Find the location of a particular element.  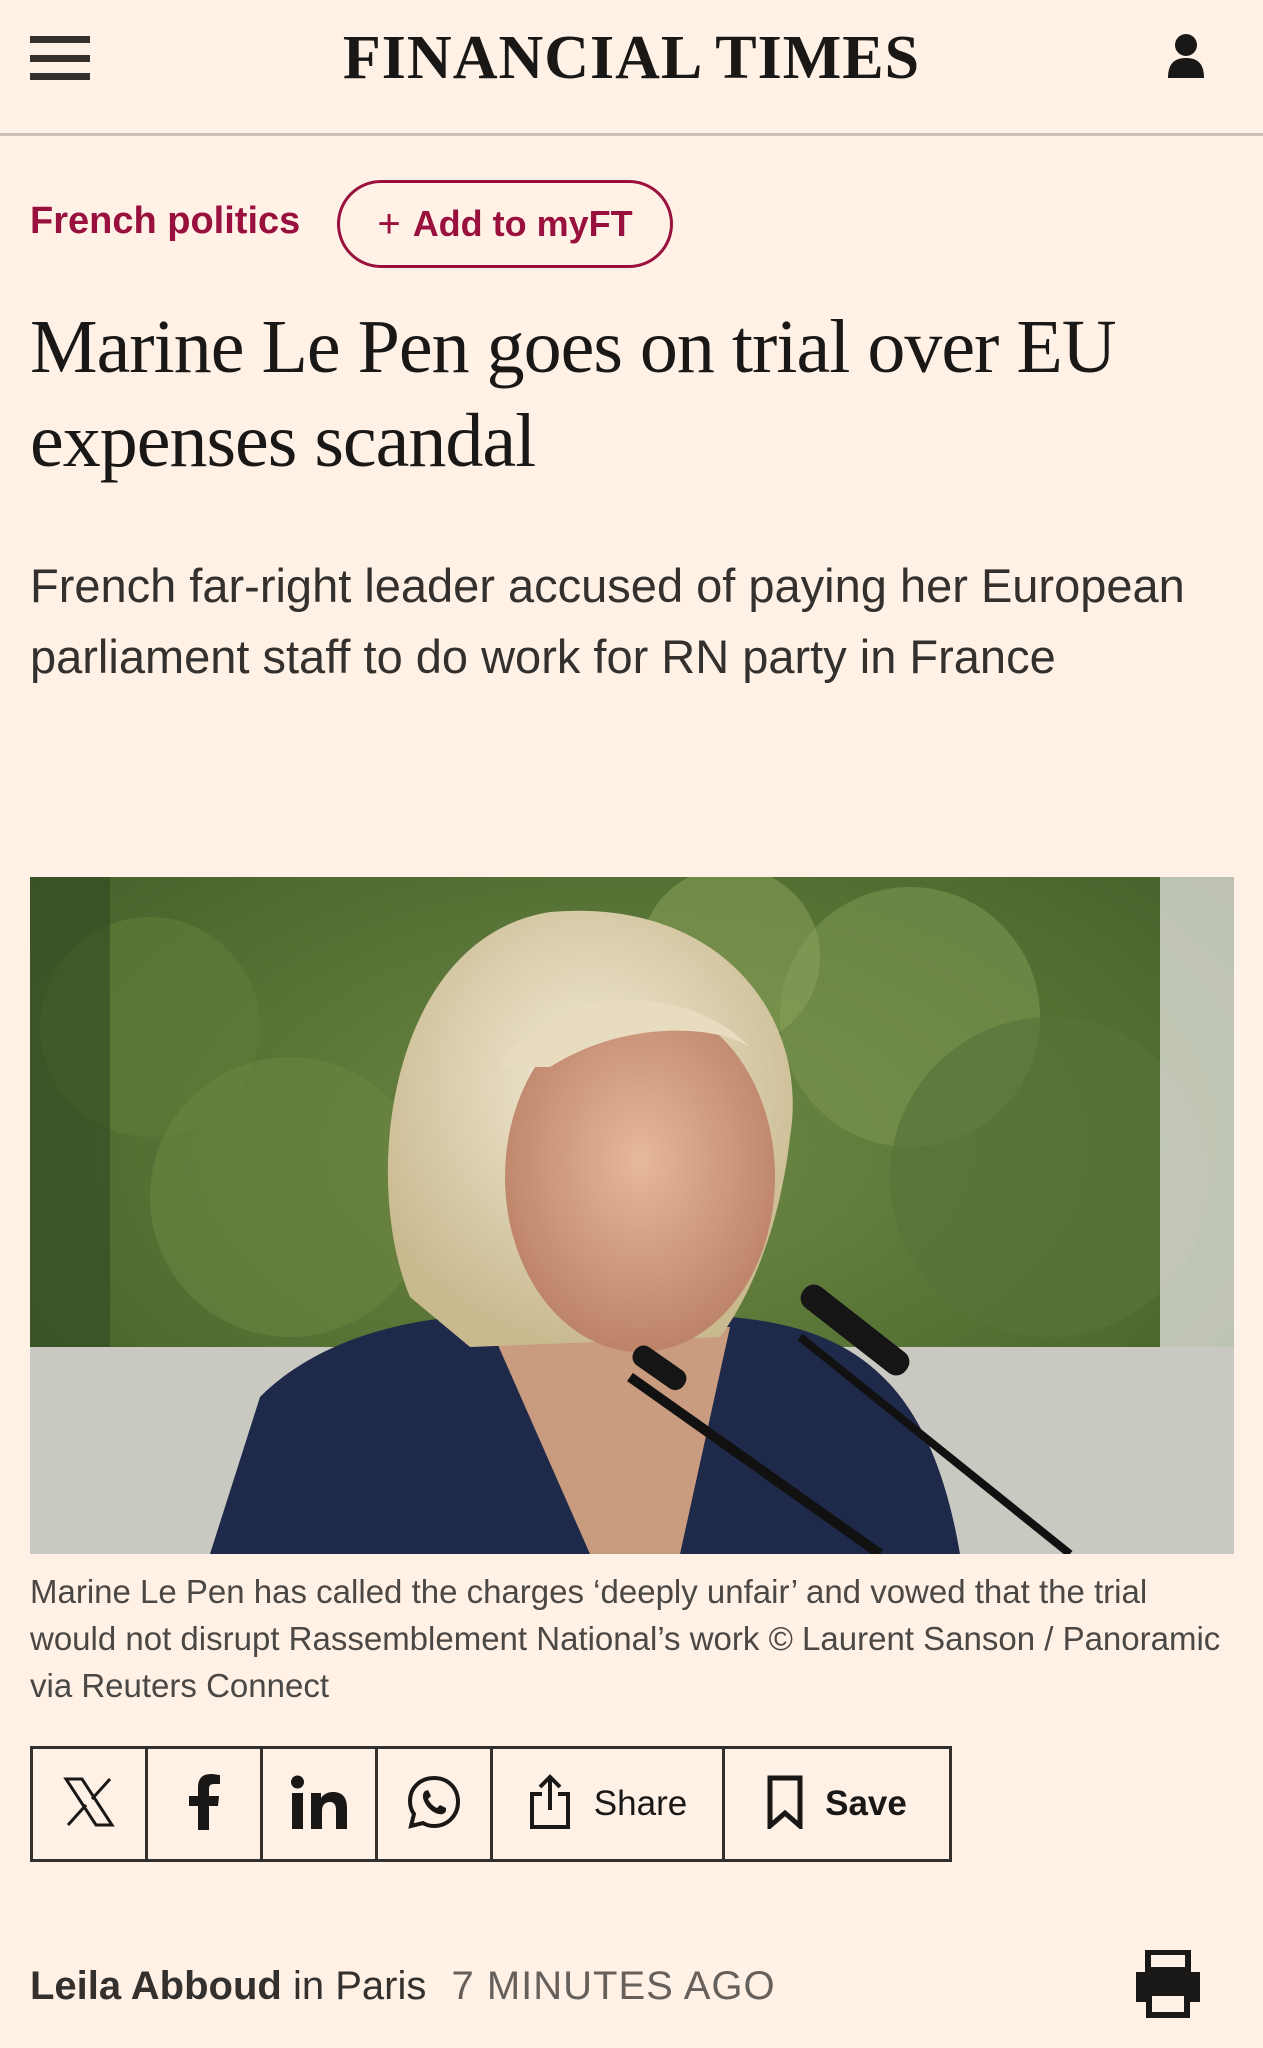

share-icon is located at coordinates (550, 1804).